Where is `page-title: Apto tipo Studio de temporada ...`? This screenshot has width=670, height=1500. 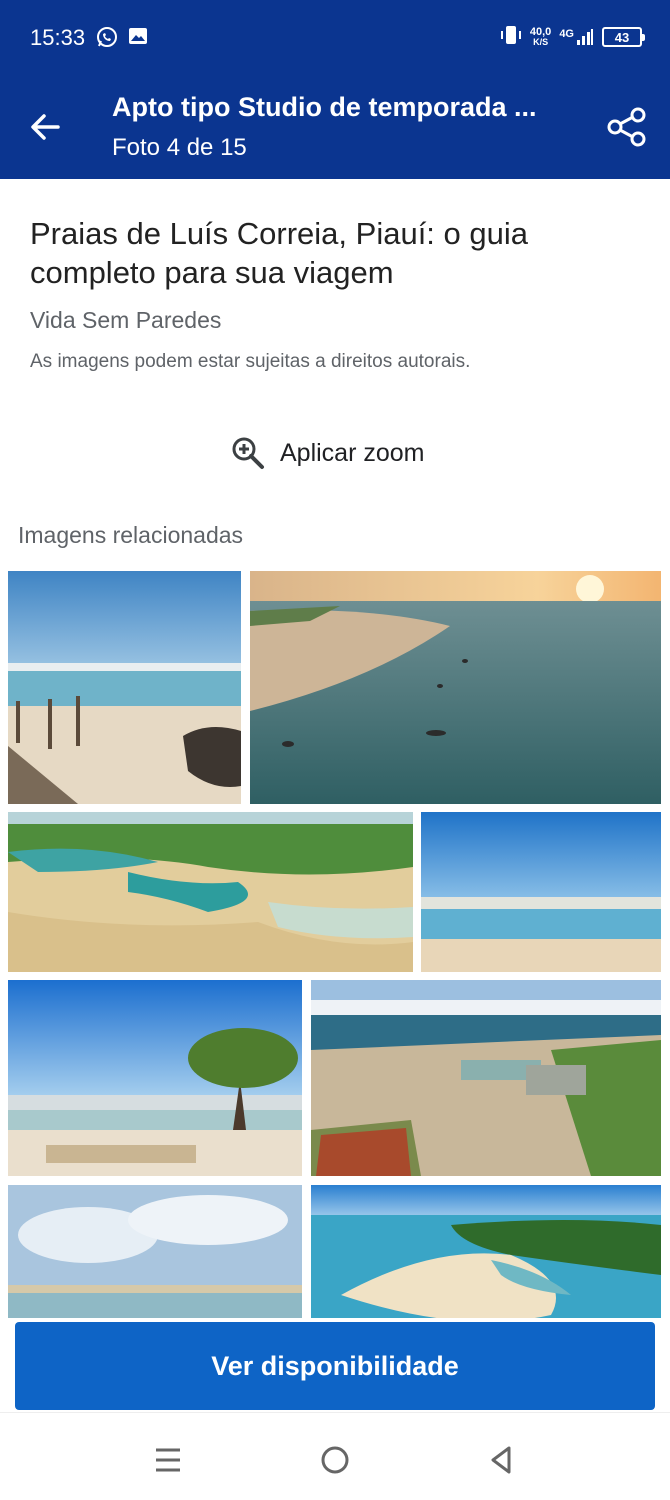 page-title: Apto tipo Studio de temporada ... is located at coordinates (324, 107).